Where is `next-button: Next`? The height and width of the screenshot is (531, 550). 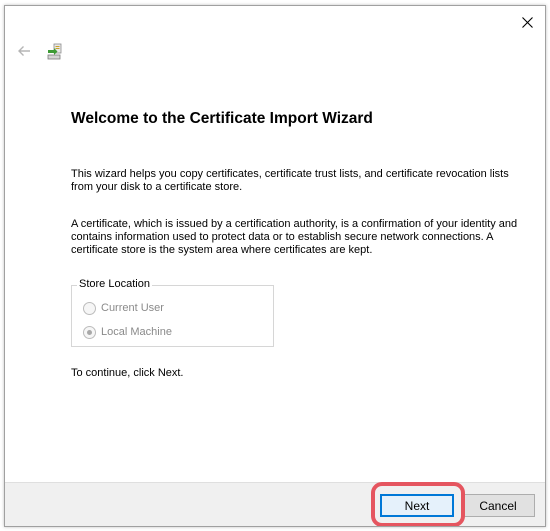 next-button: Next is located at coordinates (417, 505).